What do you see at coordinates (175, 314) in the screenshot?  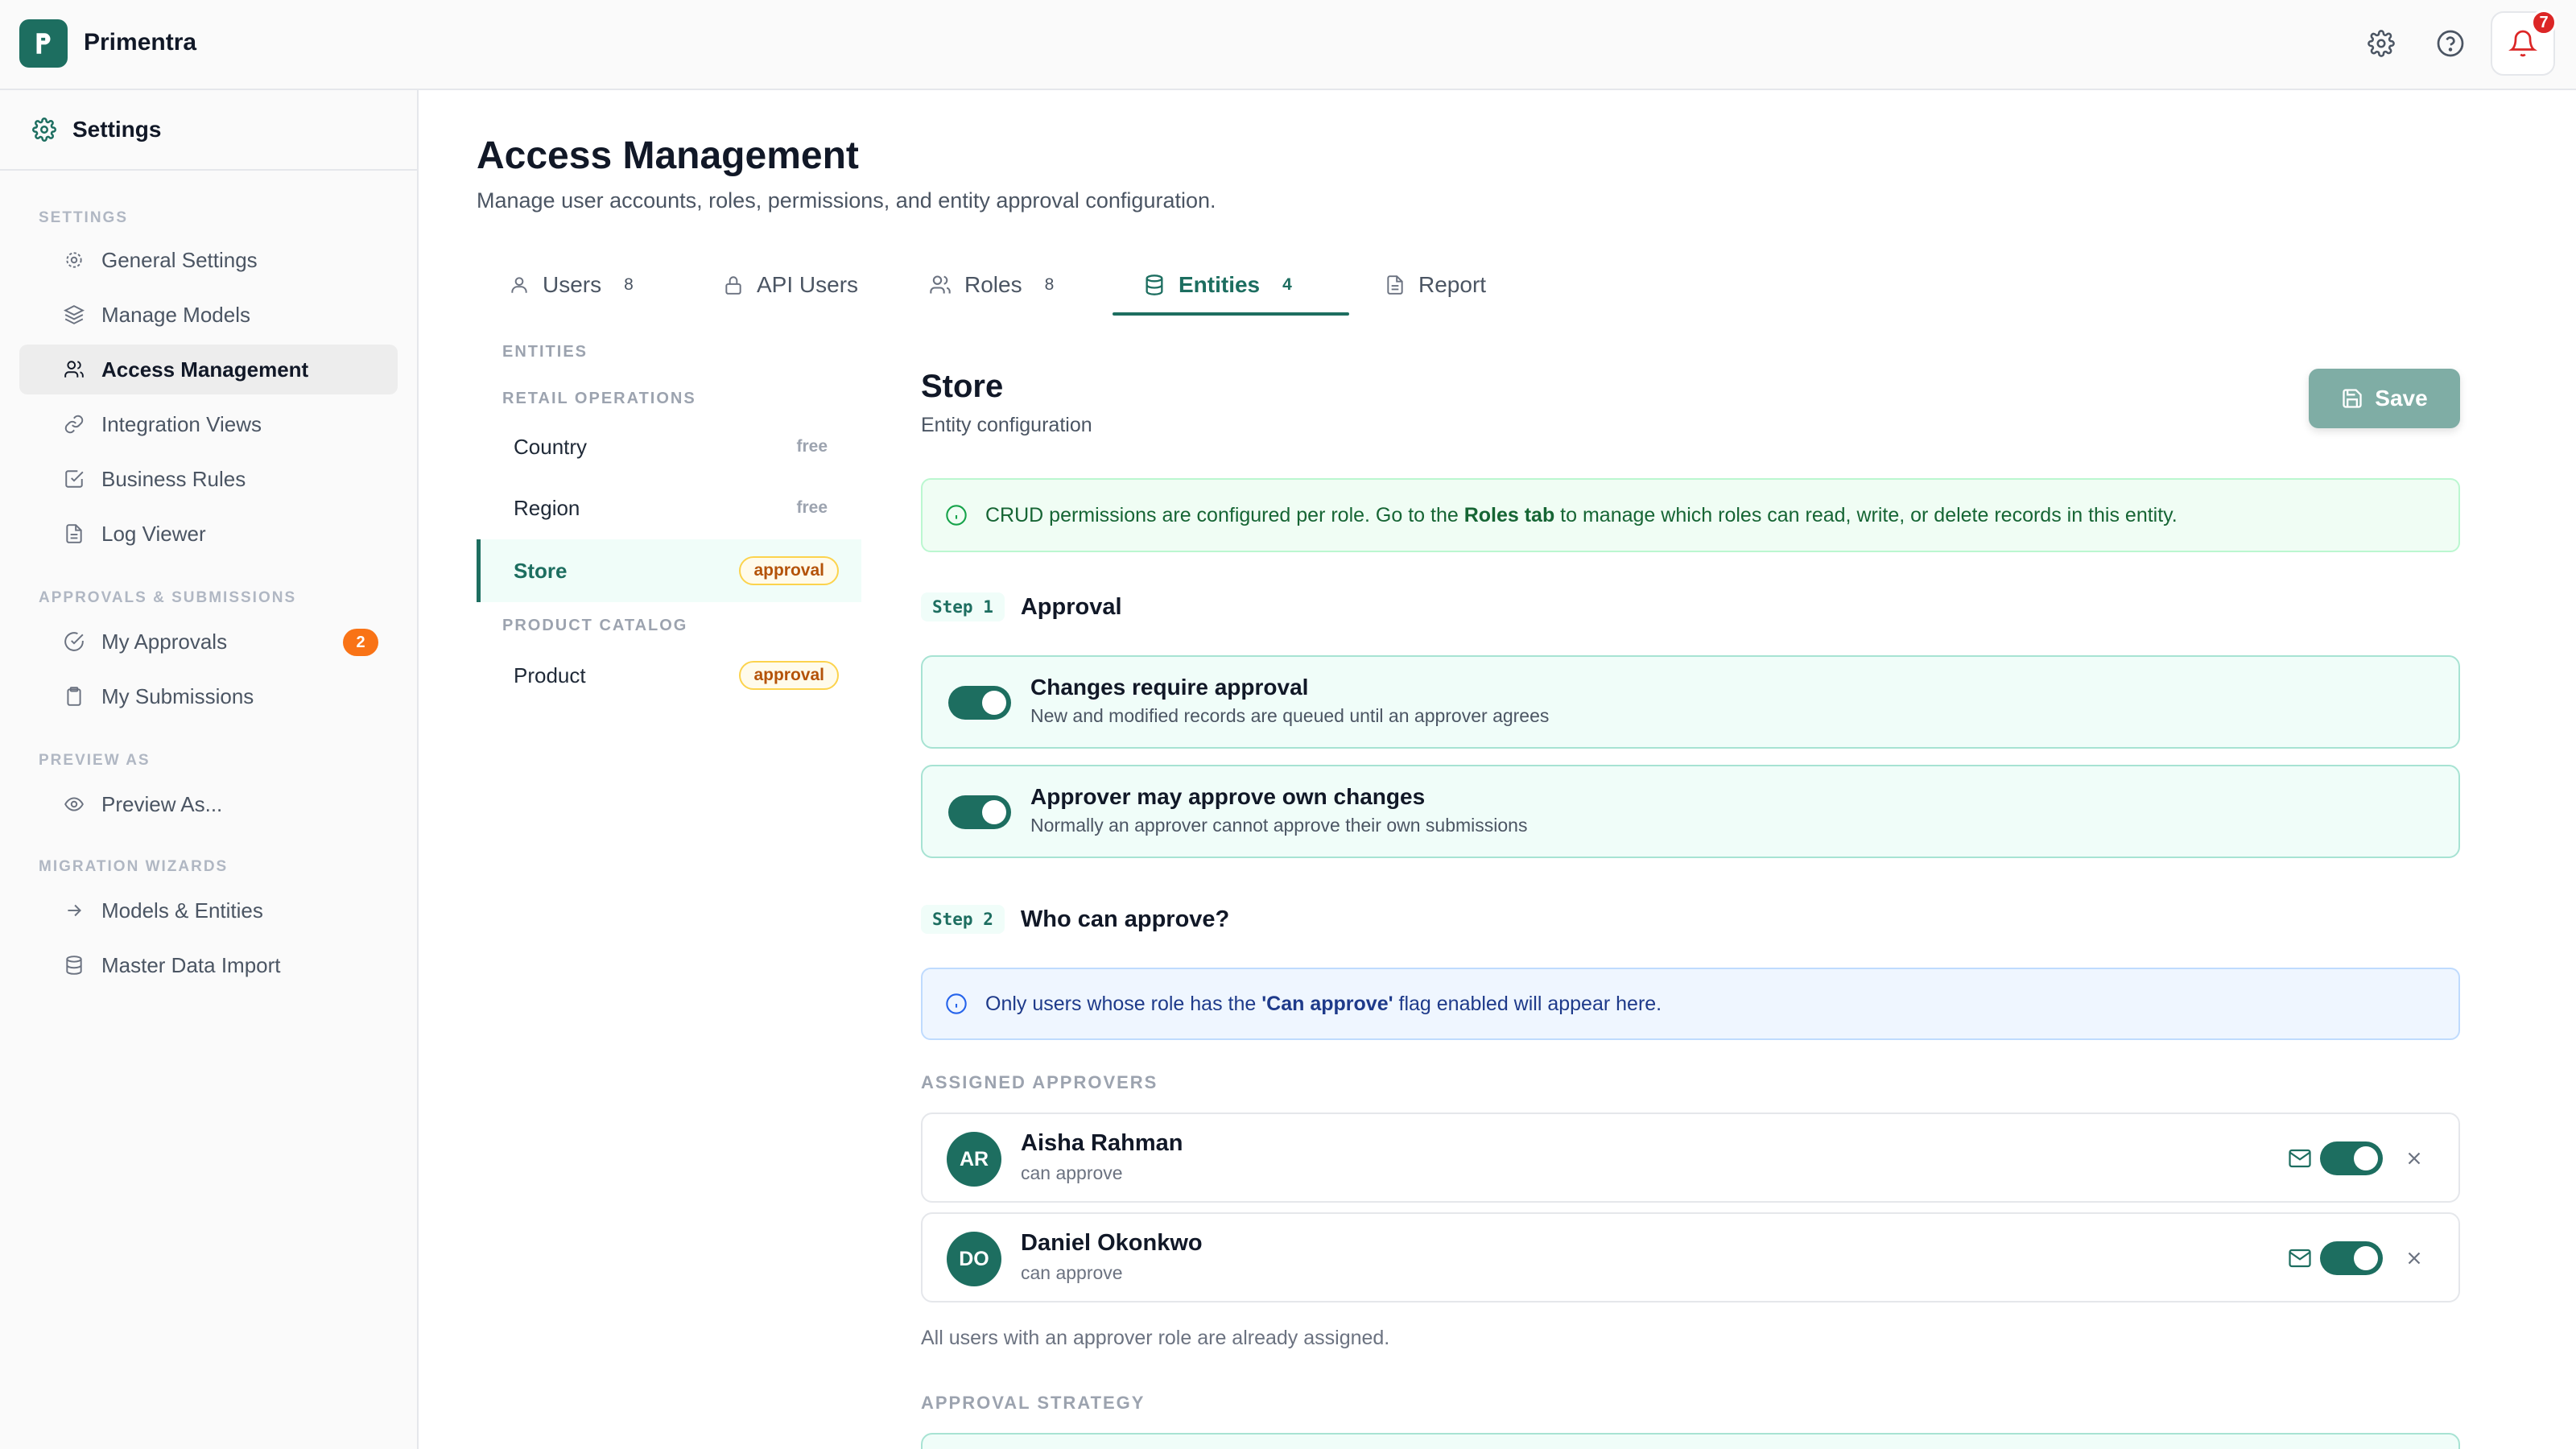 I see `sidebar-item-label: Manage Models` at bounding box center [175, 314].